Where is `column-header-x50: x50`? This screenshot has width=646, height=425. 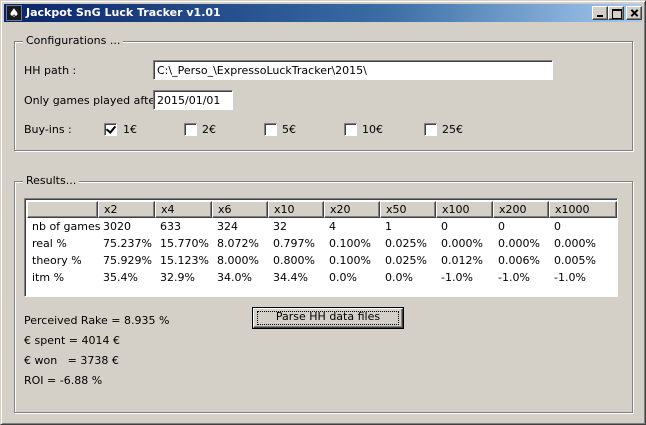
column-header-x50: x50 is located at coordinates (408, 209).